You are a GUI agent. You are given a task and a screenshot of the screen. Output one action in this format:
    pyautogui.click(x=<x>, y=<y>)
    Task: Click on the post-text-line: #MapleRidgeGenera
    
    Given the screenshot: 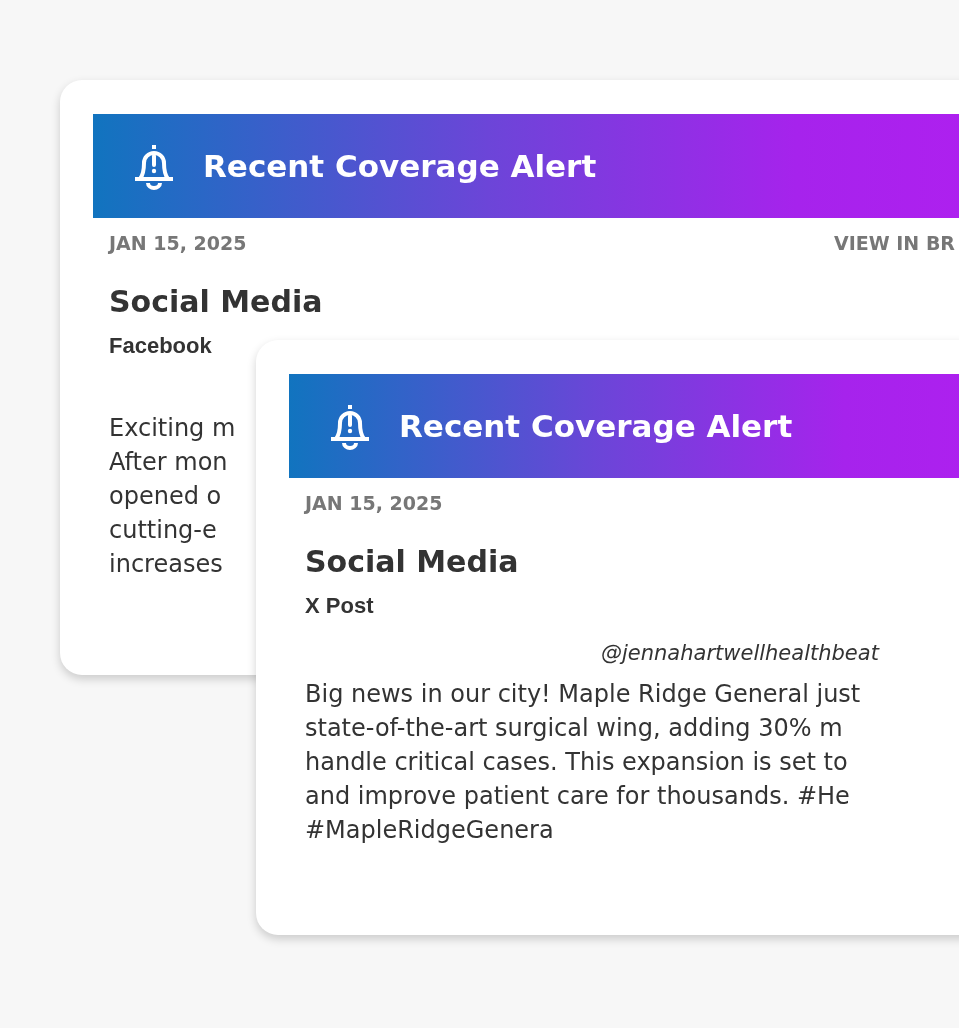 What is the action you would take?
    pyautogui.click(x=429, y=830)
    